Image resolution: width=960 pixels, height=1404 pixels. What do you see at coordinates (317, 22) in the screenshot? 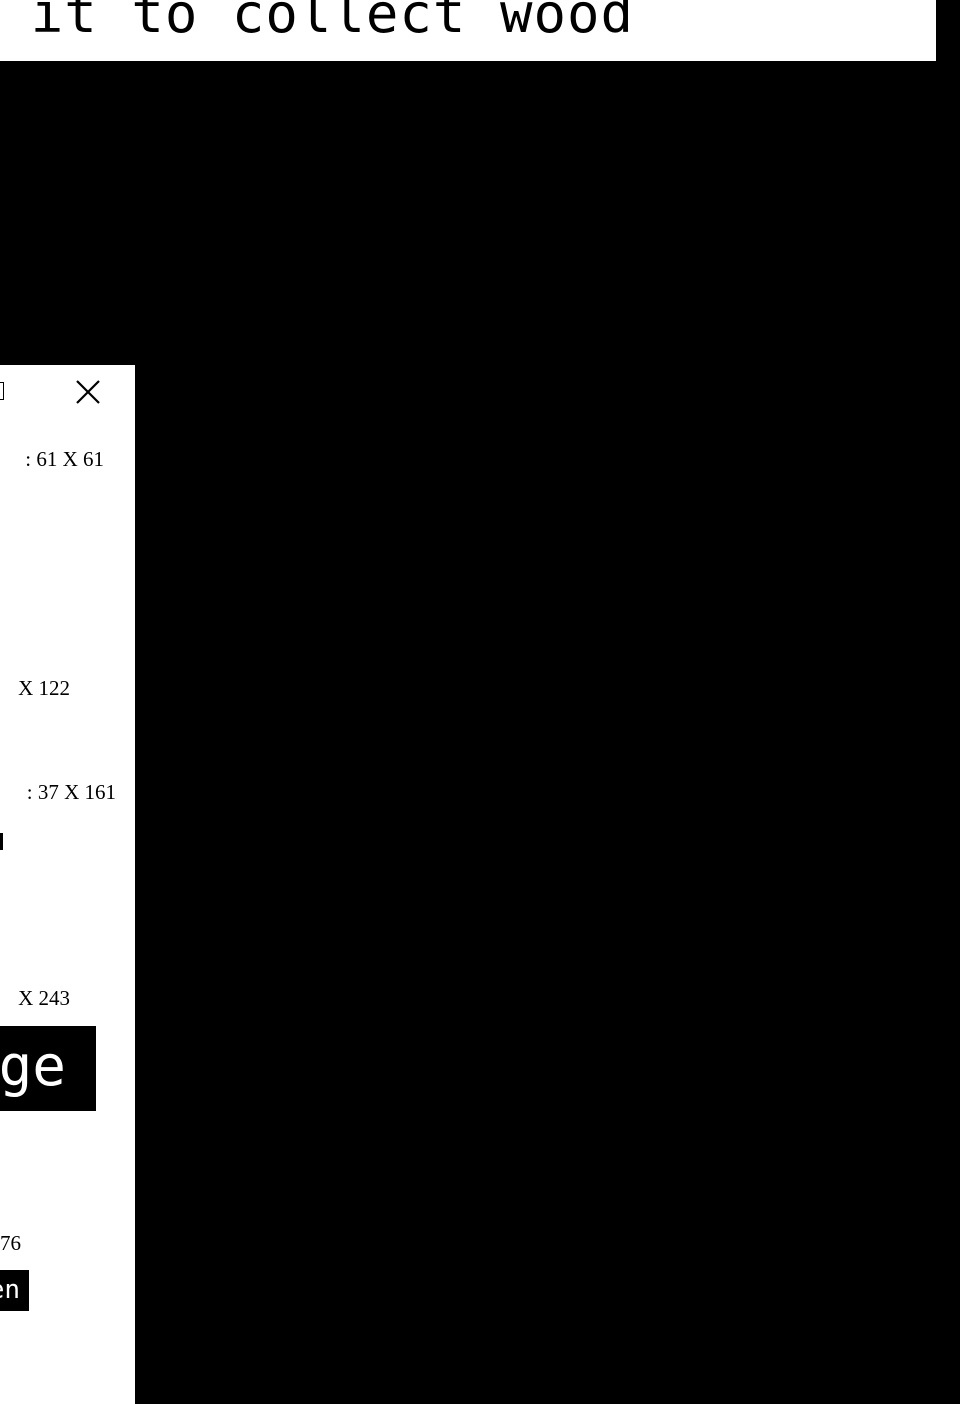
I see `banner-text: ach it to collect wood` at bounding box center [317, 22].